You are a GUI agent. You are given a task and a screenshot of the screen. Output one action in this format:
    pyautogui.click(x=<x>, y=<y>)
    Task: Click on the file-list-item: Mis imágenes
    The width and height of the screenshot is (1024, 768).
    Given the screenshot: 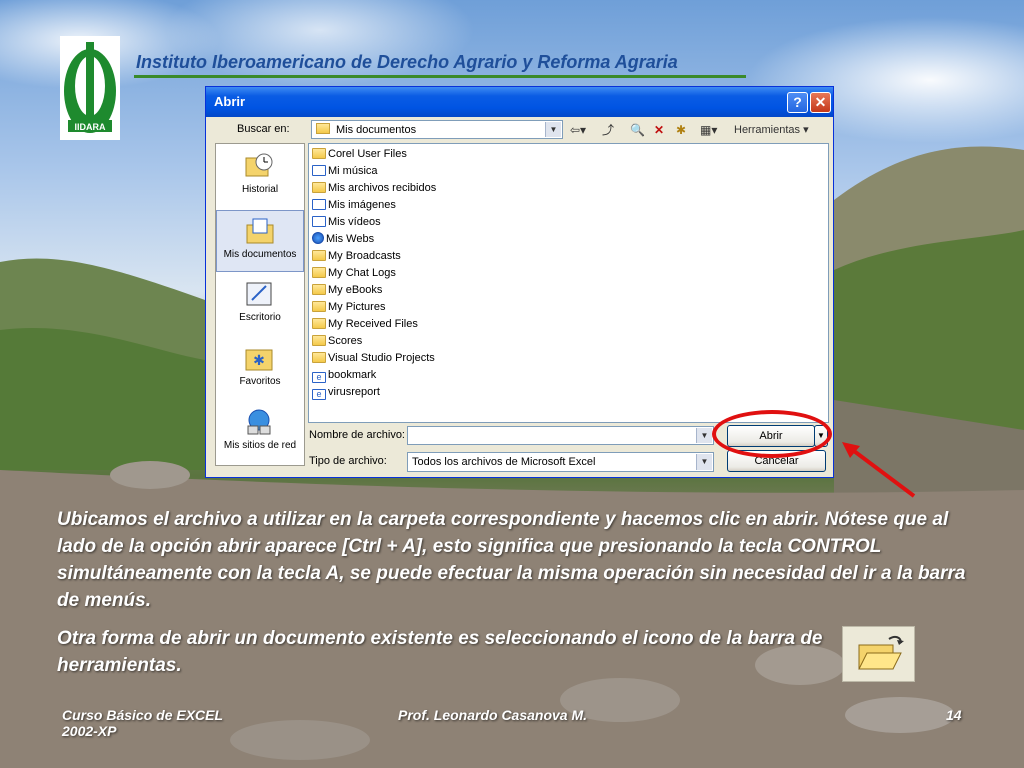 What is the action you would take?
    pyautogui.click(x=354, y=205)
    